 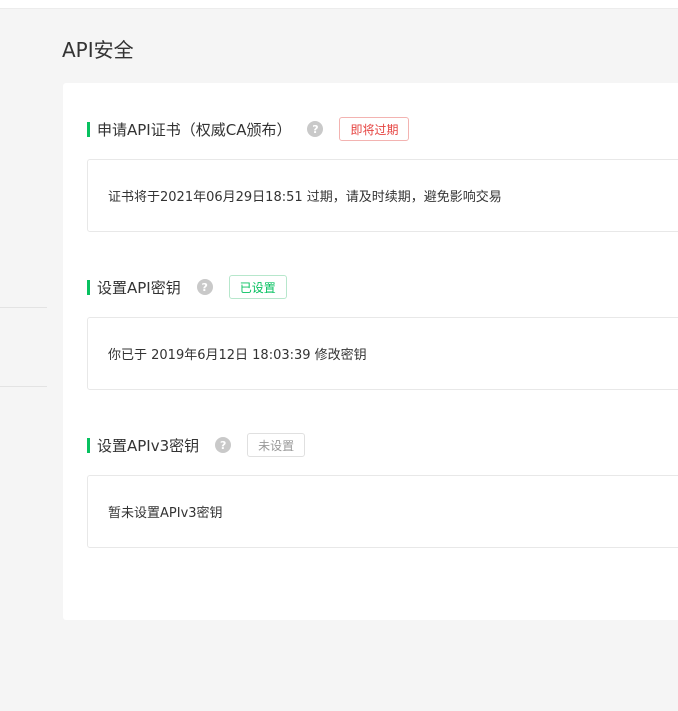 I want to click on info-message: 暂未设置APIv3密钥, so click(x=165, y=513).